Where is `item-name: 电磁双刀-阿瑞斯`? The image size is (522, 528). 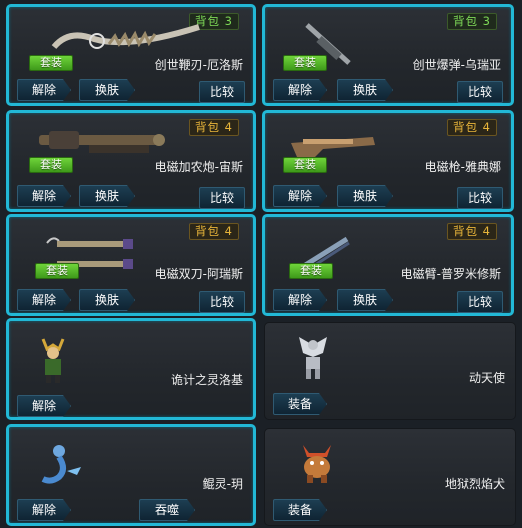
item-name: 电磁双刀-阿瑞斯 is located at coordinates (198, 274).